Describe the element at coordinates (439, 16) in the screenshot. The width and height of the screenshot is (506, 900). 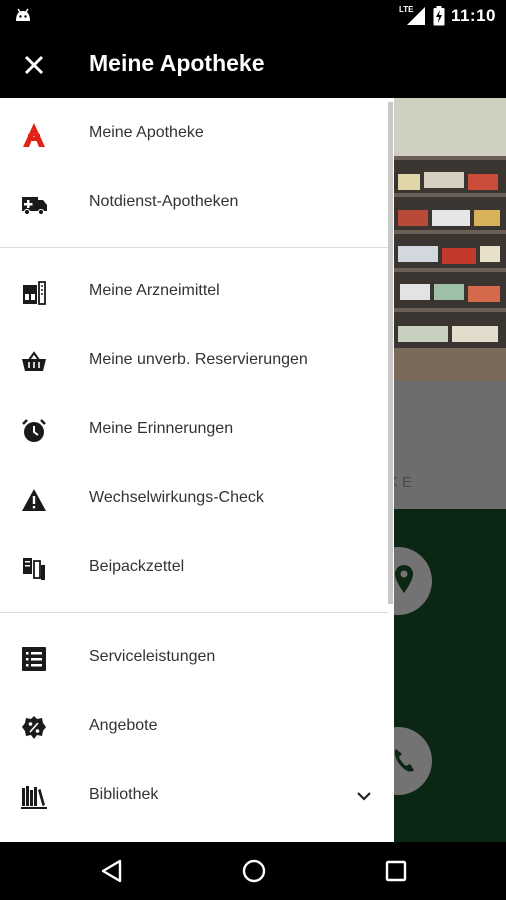
I see `battery-charging-icon` at that location.